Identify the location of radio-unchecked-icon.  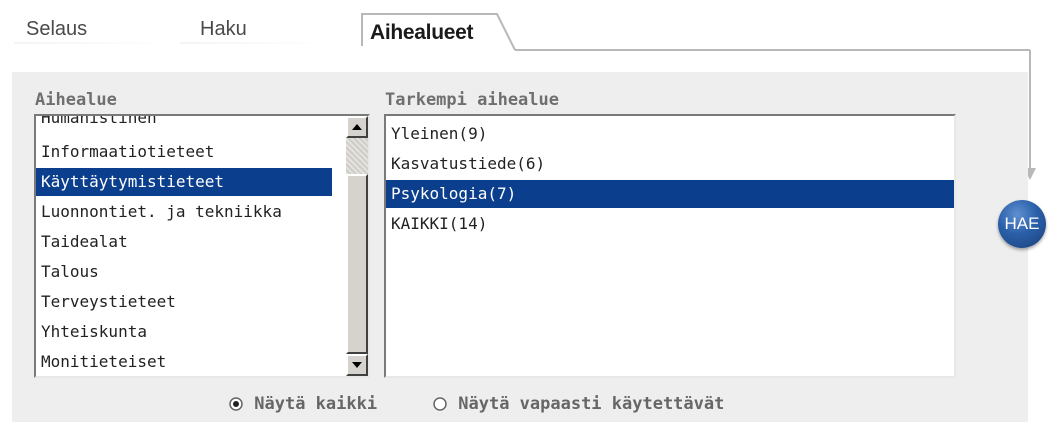
(440, 404).